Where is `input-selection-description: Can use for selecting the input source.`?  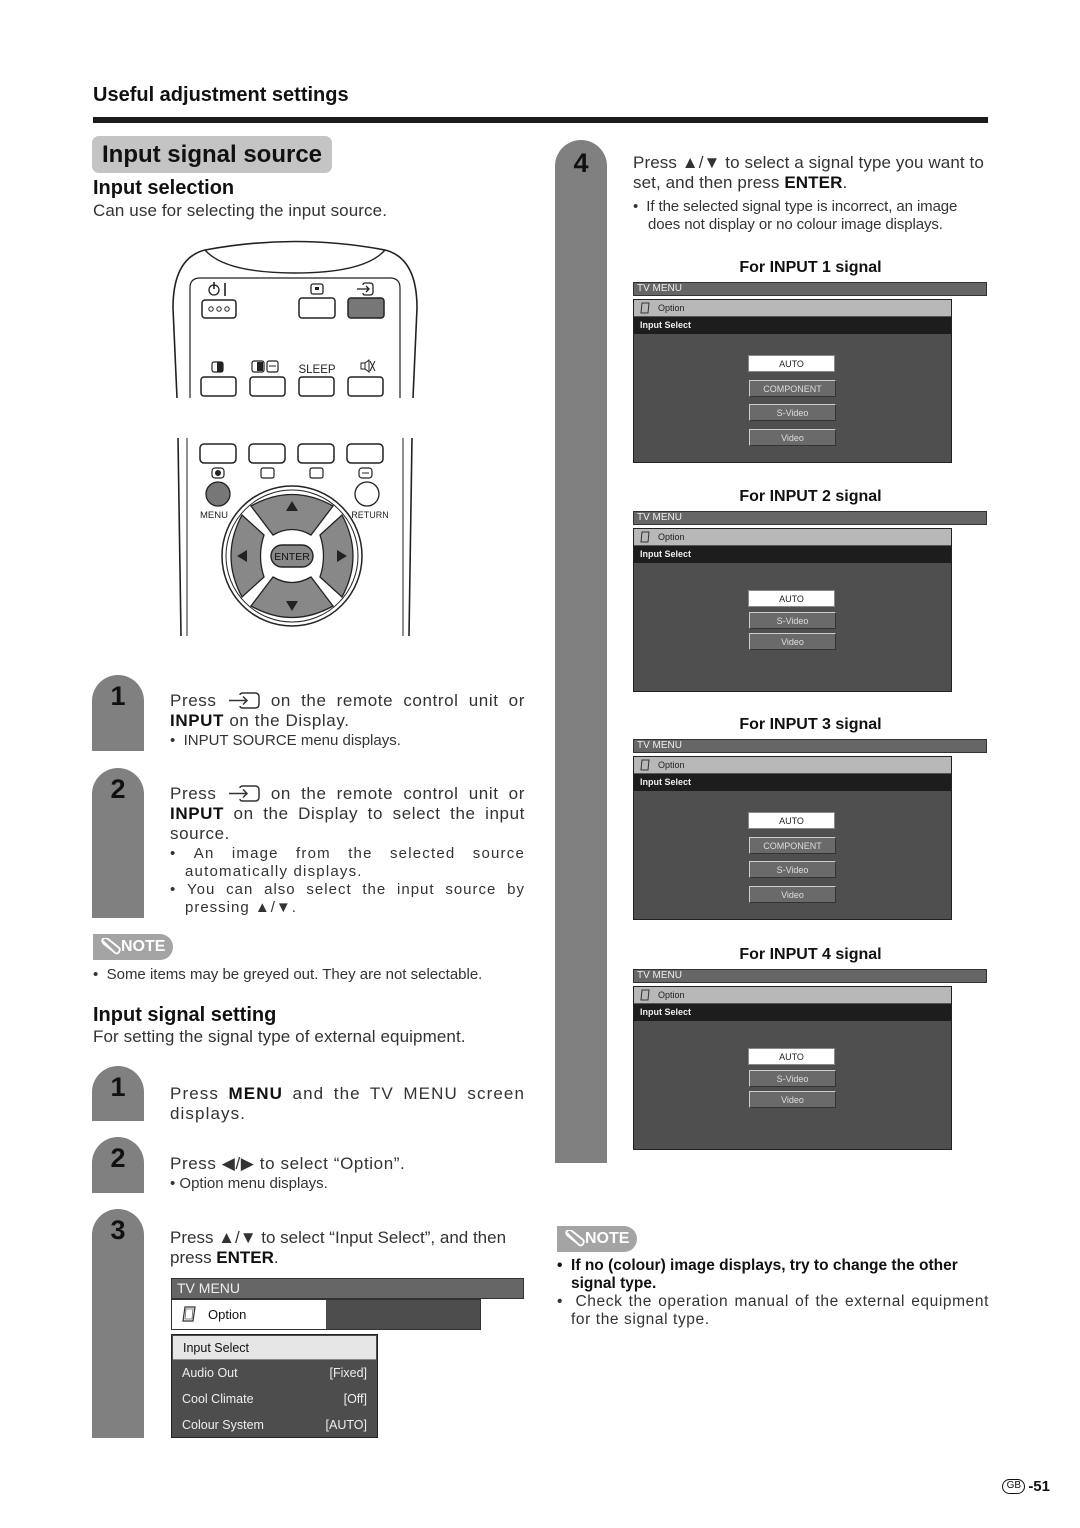
input-selection-description: Can use for selecting the input source. is located at coordinates (240, 210).